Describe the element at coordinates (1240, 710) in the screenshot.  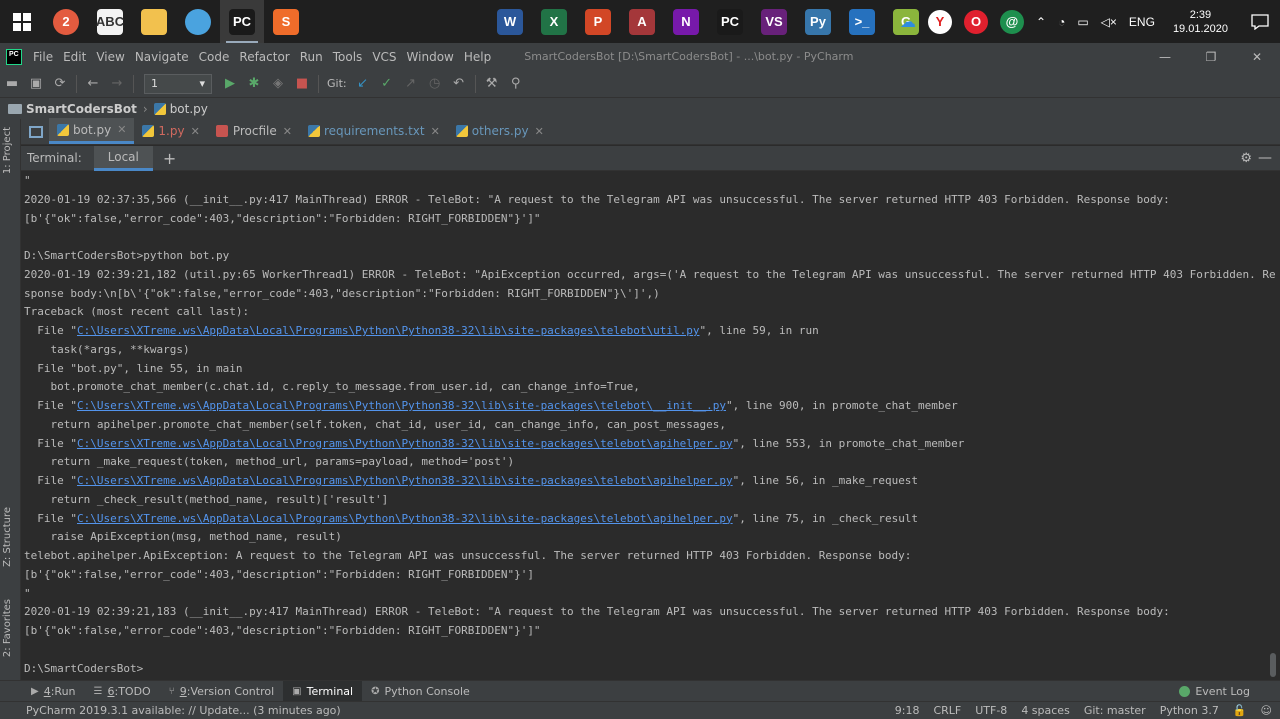
I see `lock-icon: 🔓` at that location.